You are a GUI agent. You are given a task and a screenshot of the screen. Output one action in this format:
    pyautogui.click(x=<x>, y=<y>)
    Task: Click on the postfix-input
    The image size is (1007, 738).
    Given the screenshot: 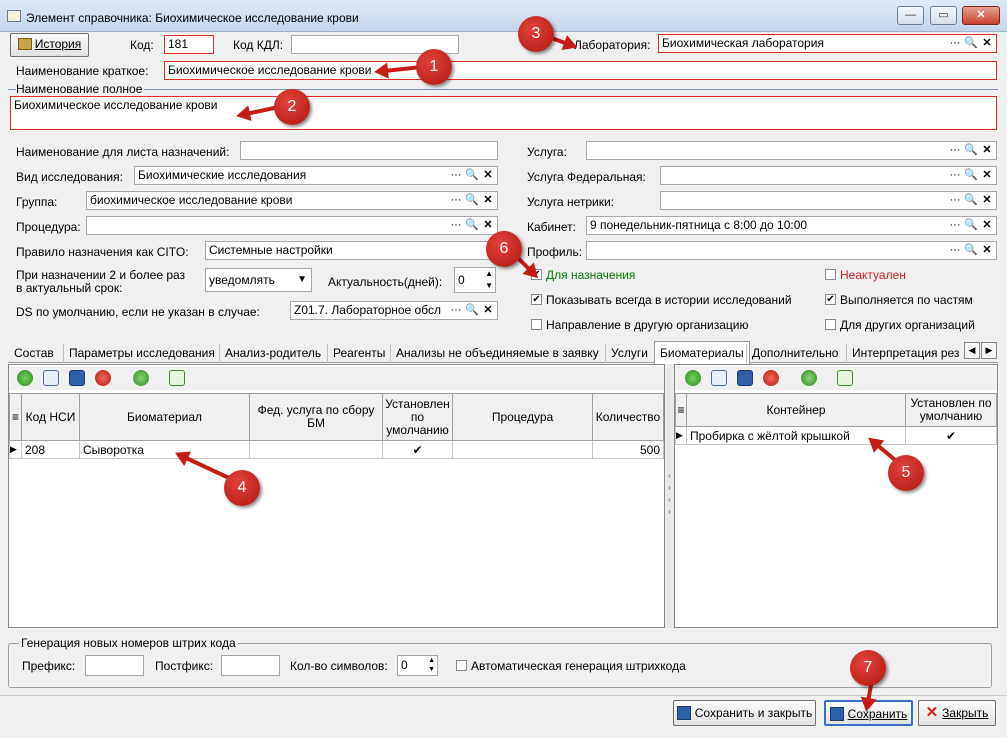 What is the action you would take?
    pyautogui.click(x=250, y=665)
    